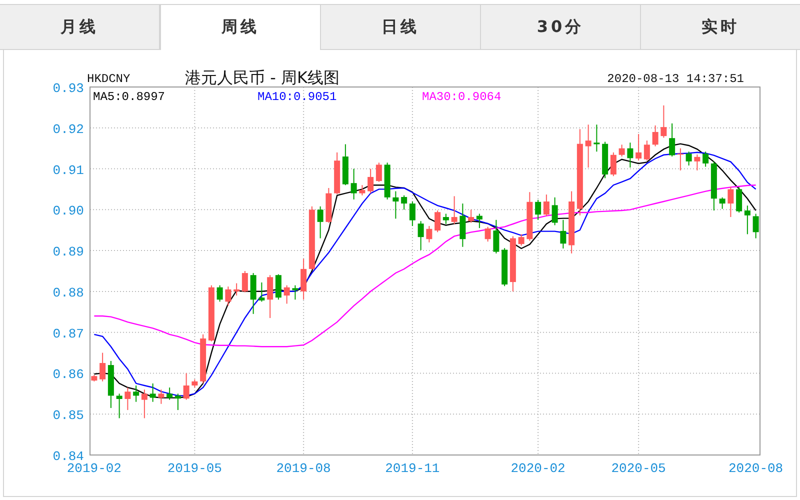 The width and height of the screenshot is (800, 500). Describe the element at coordinates (80, 27) in the screenshot. I see `tab: 月线` at that location.